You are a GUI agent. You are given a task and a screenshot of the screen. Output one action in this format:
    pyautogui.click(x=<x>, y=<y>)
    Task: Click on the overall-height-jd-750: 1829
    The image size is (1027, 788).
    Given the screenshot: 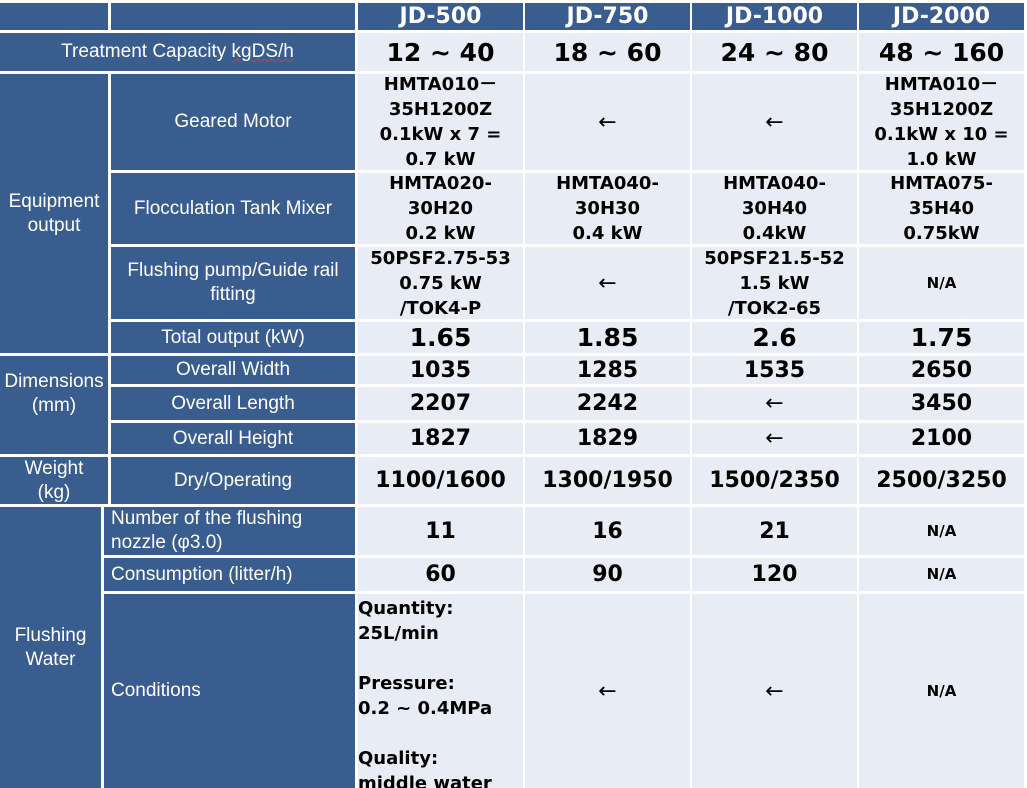 What is the action you would take?
    pyautogui.click(x=607, y=438)
    